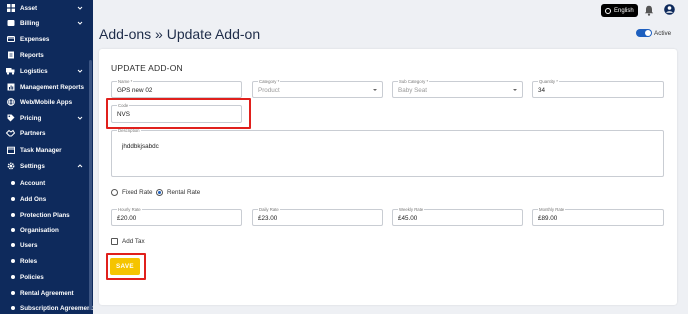  What do you see at coordinates (46, 8) in the screenshot?
I see `sidebar-item-asset: Asset` at bounding box center [46, 8].